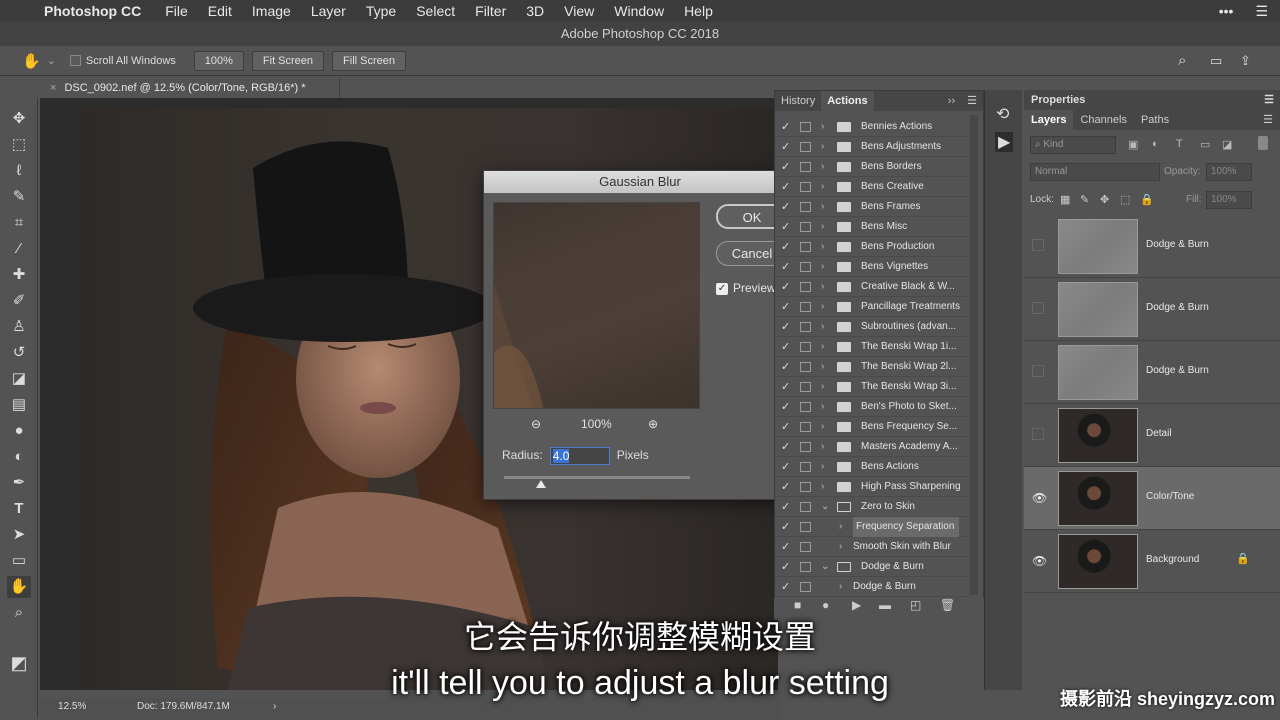 The image size is (1280, 720). What do you see at coordinates (1216, 61) in the screenshot?
I see `workspace-icon: ▭` at bounding box center [1216, 61].